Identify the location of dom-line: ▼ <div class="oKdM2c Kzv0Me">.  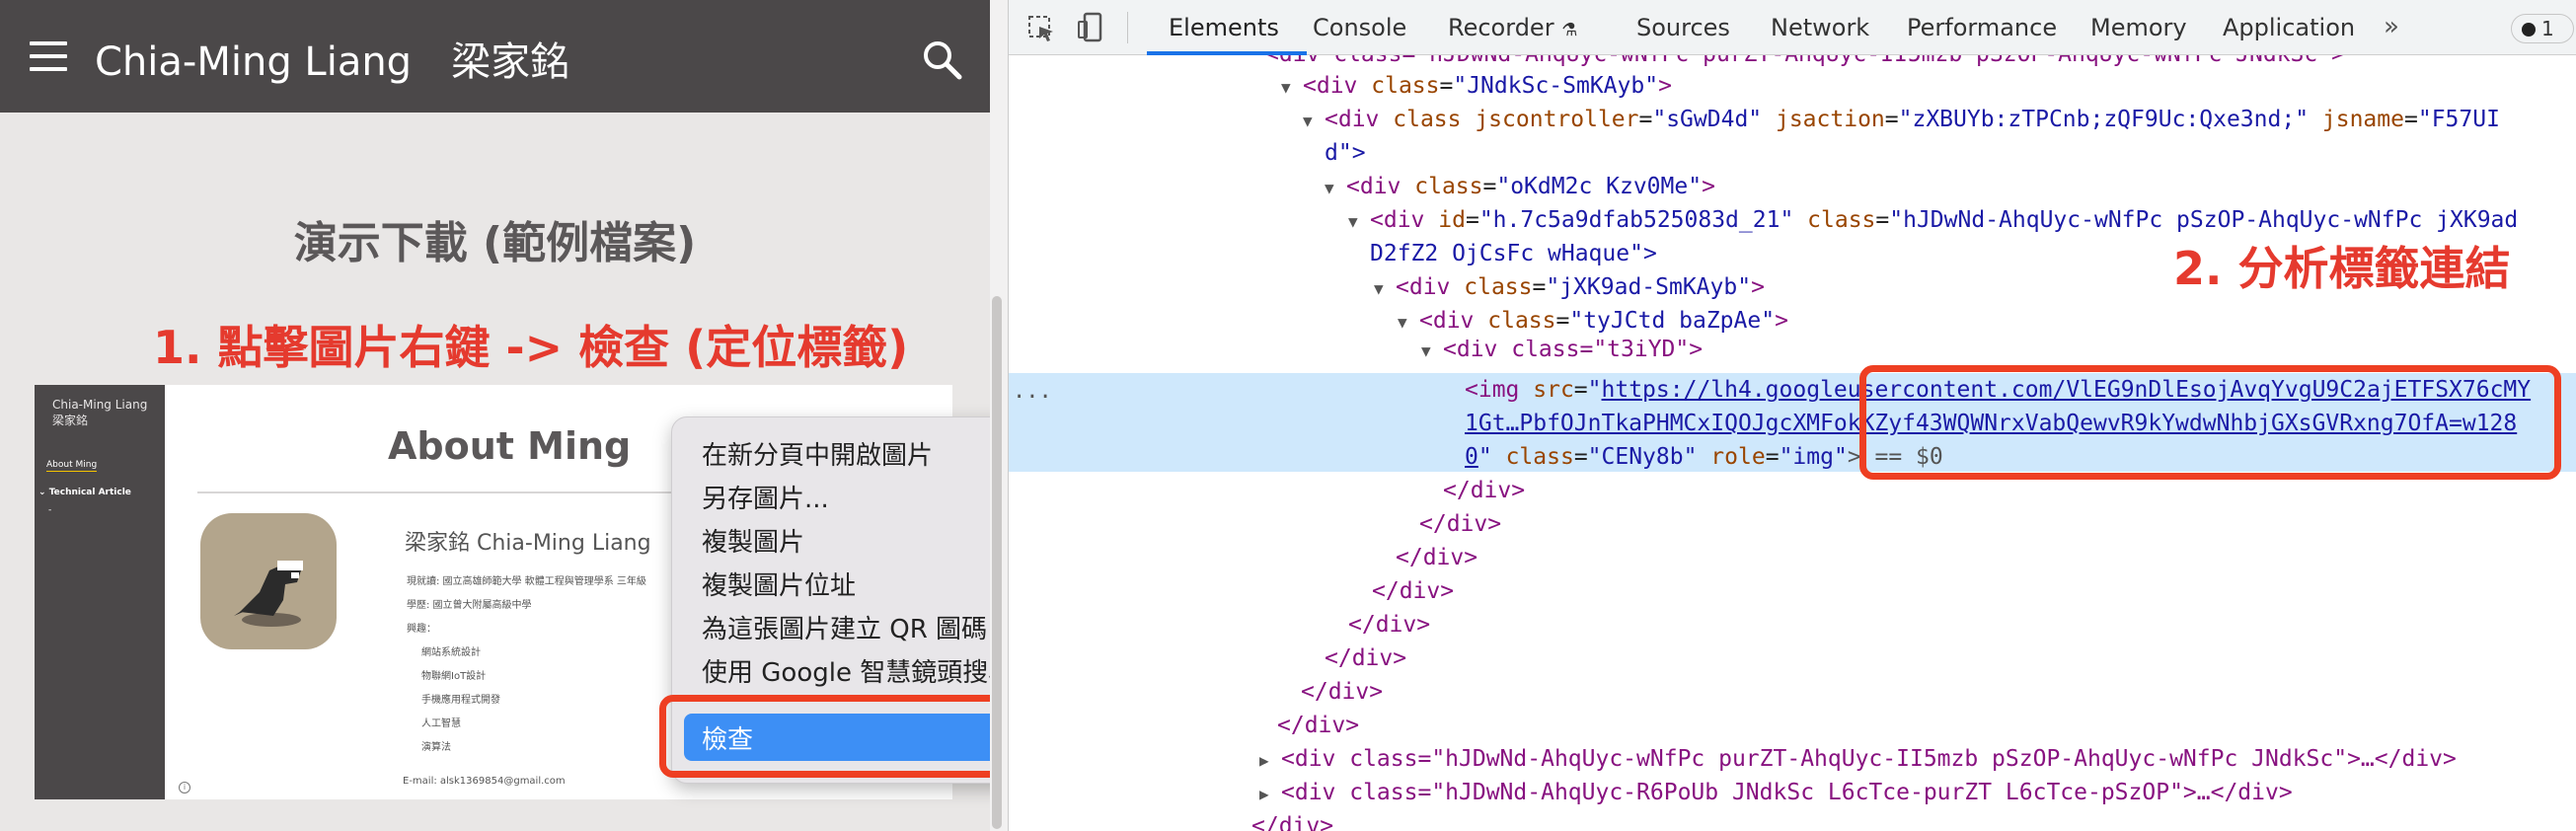
(1520, 186).